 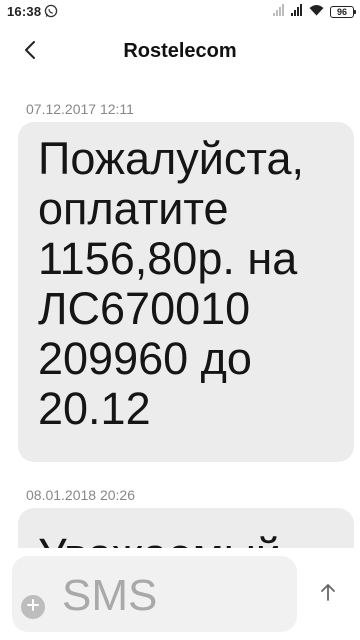 I want to click on composer-box, so click(x=154, y=594).